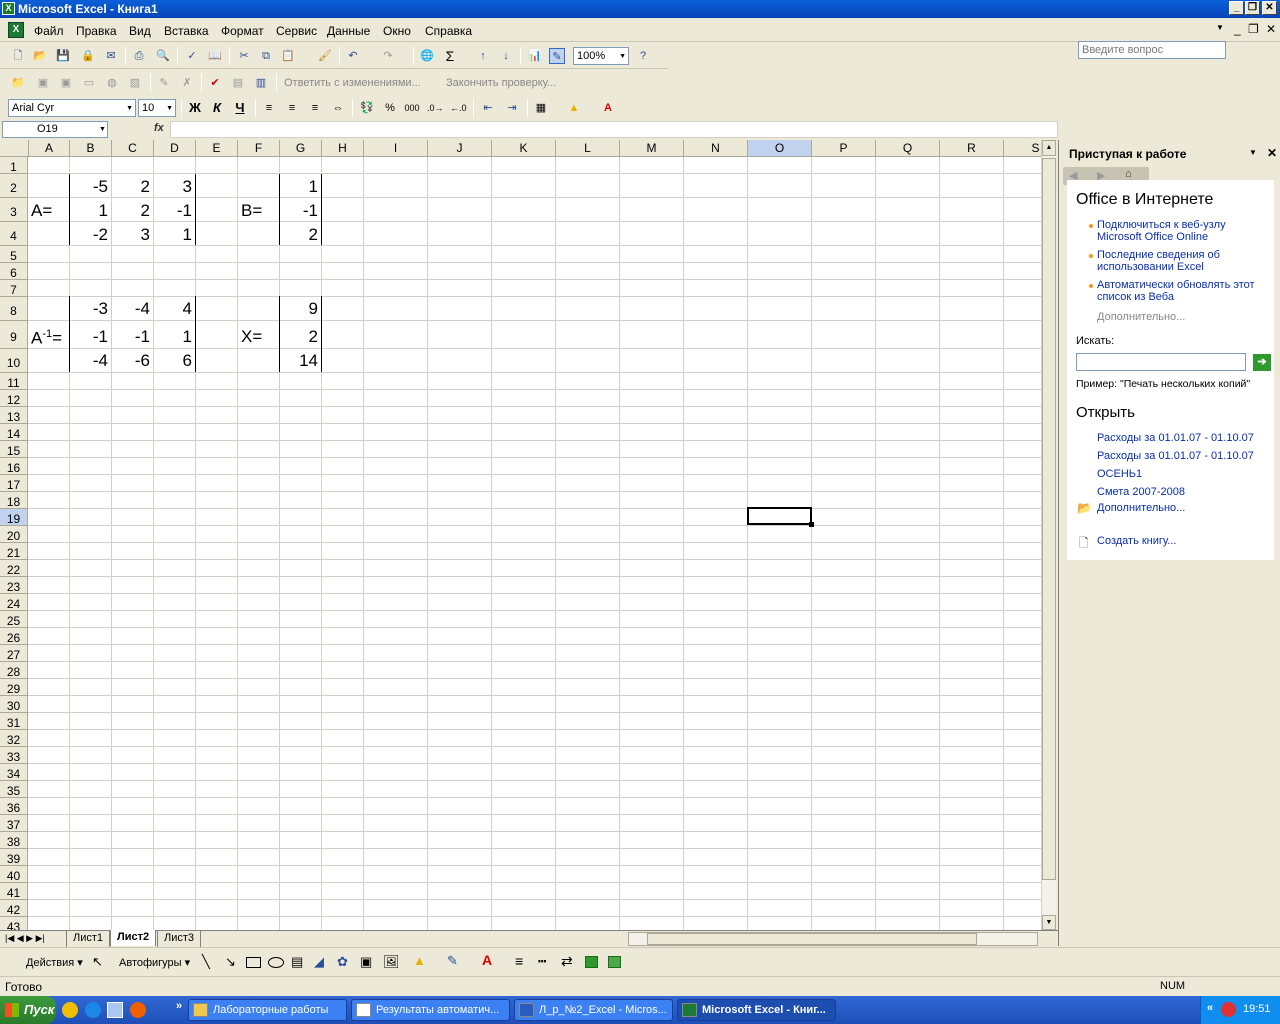 This screenshot has width=1280, height=1024. What do you see at coordinates (175, 309) in the screenshot?
I see `matrix-a-inv-cell: 4` at bounding box center [175, 309].